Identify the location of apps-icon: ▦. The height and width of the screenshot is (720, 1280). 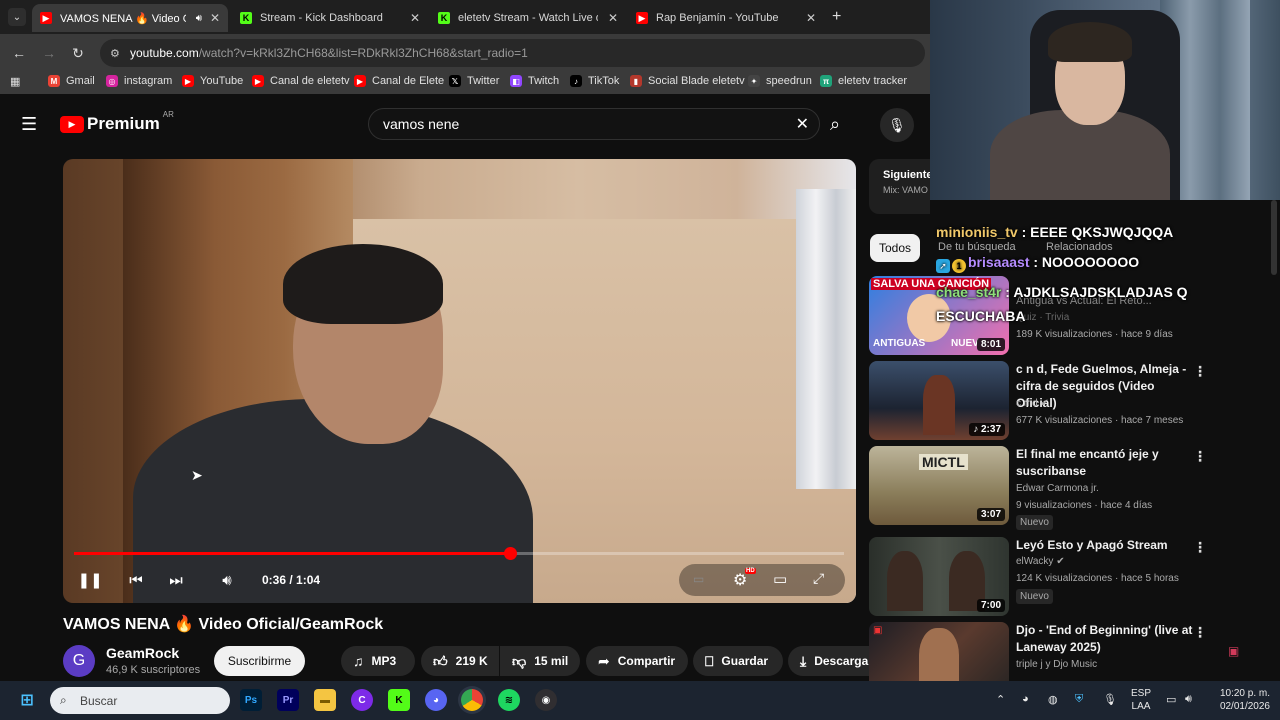
(15, 81).